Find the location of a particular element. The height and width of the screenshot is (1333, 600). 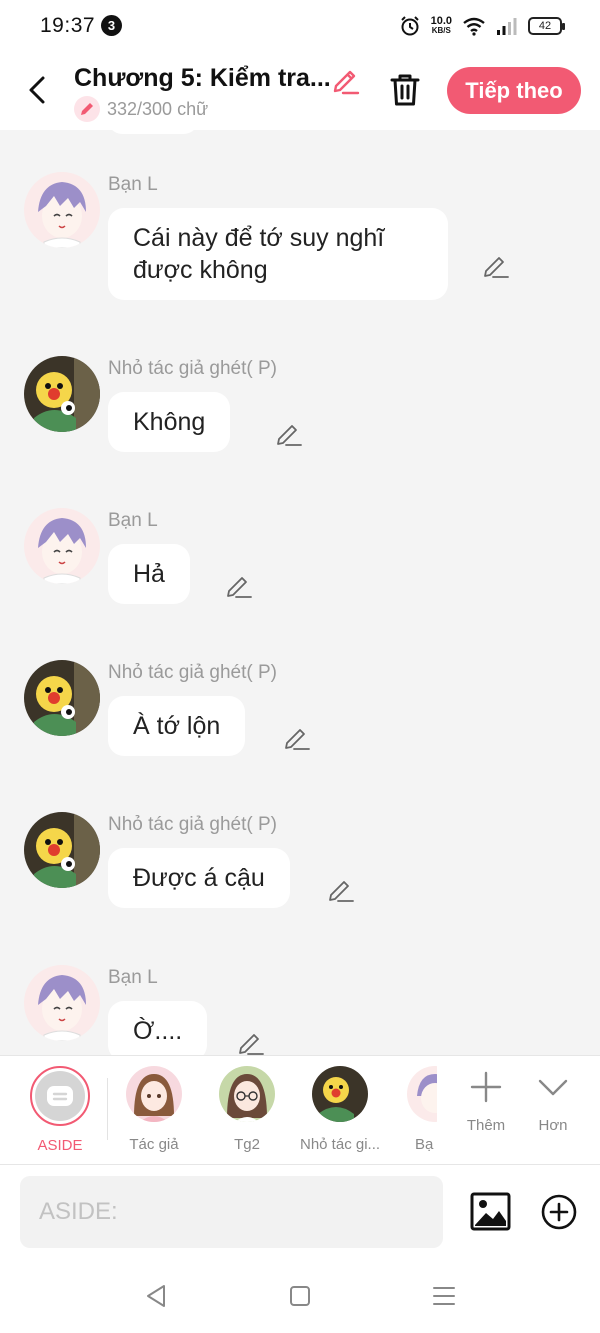

brown-hair-girl-avatar-icon is located at coordinates (154, 1094).